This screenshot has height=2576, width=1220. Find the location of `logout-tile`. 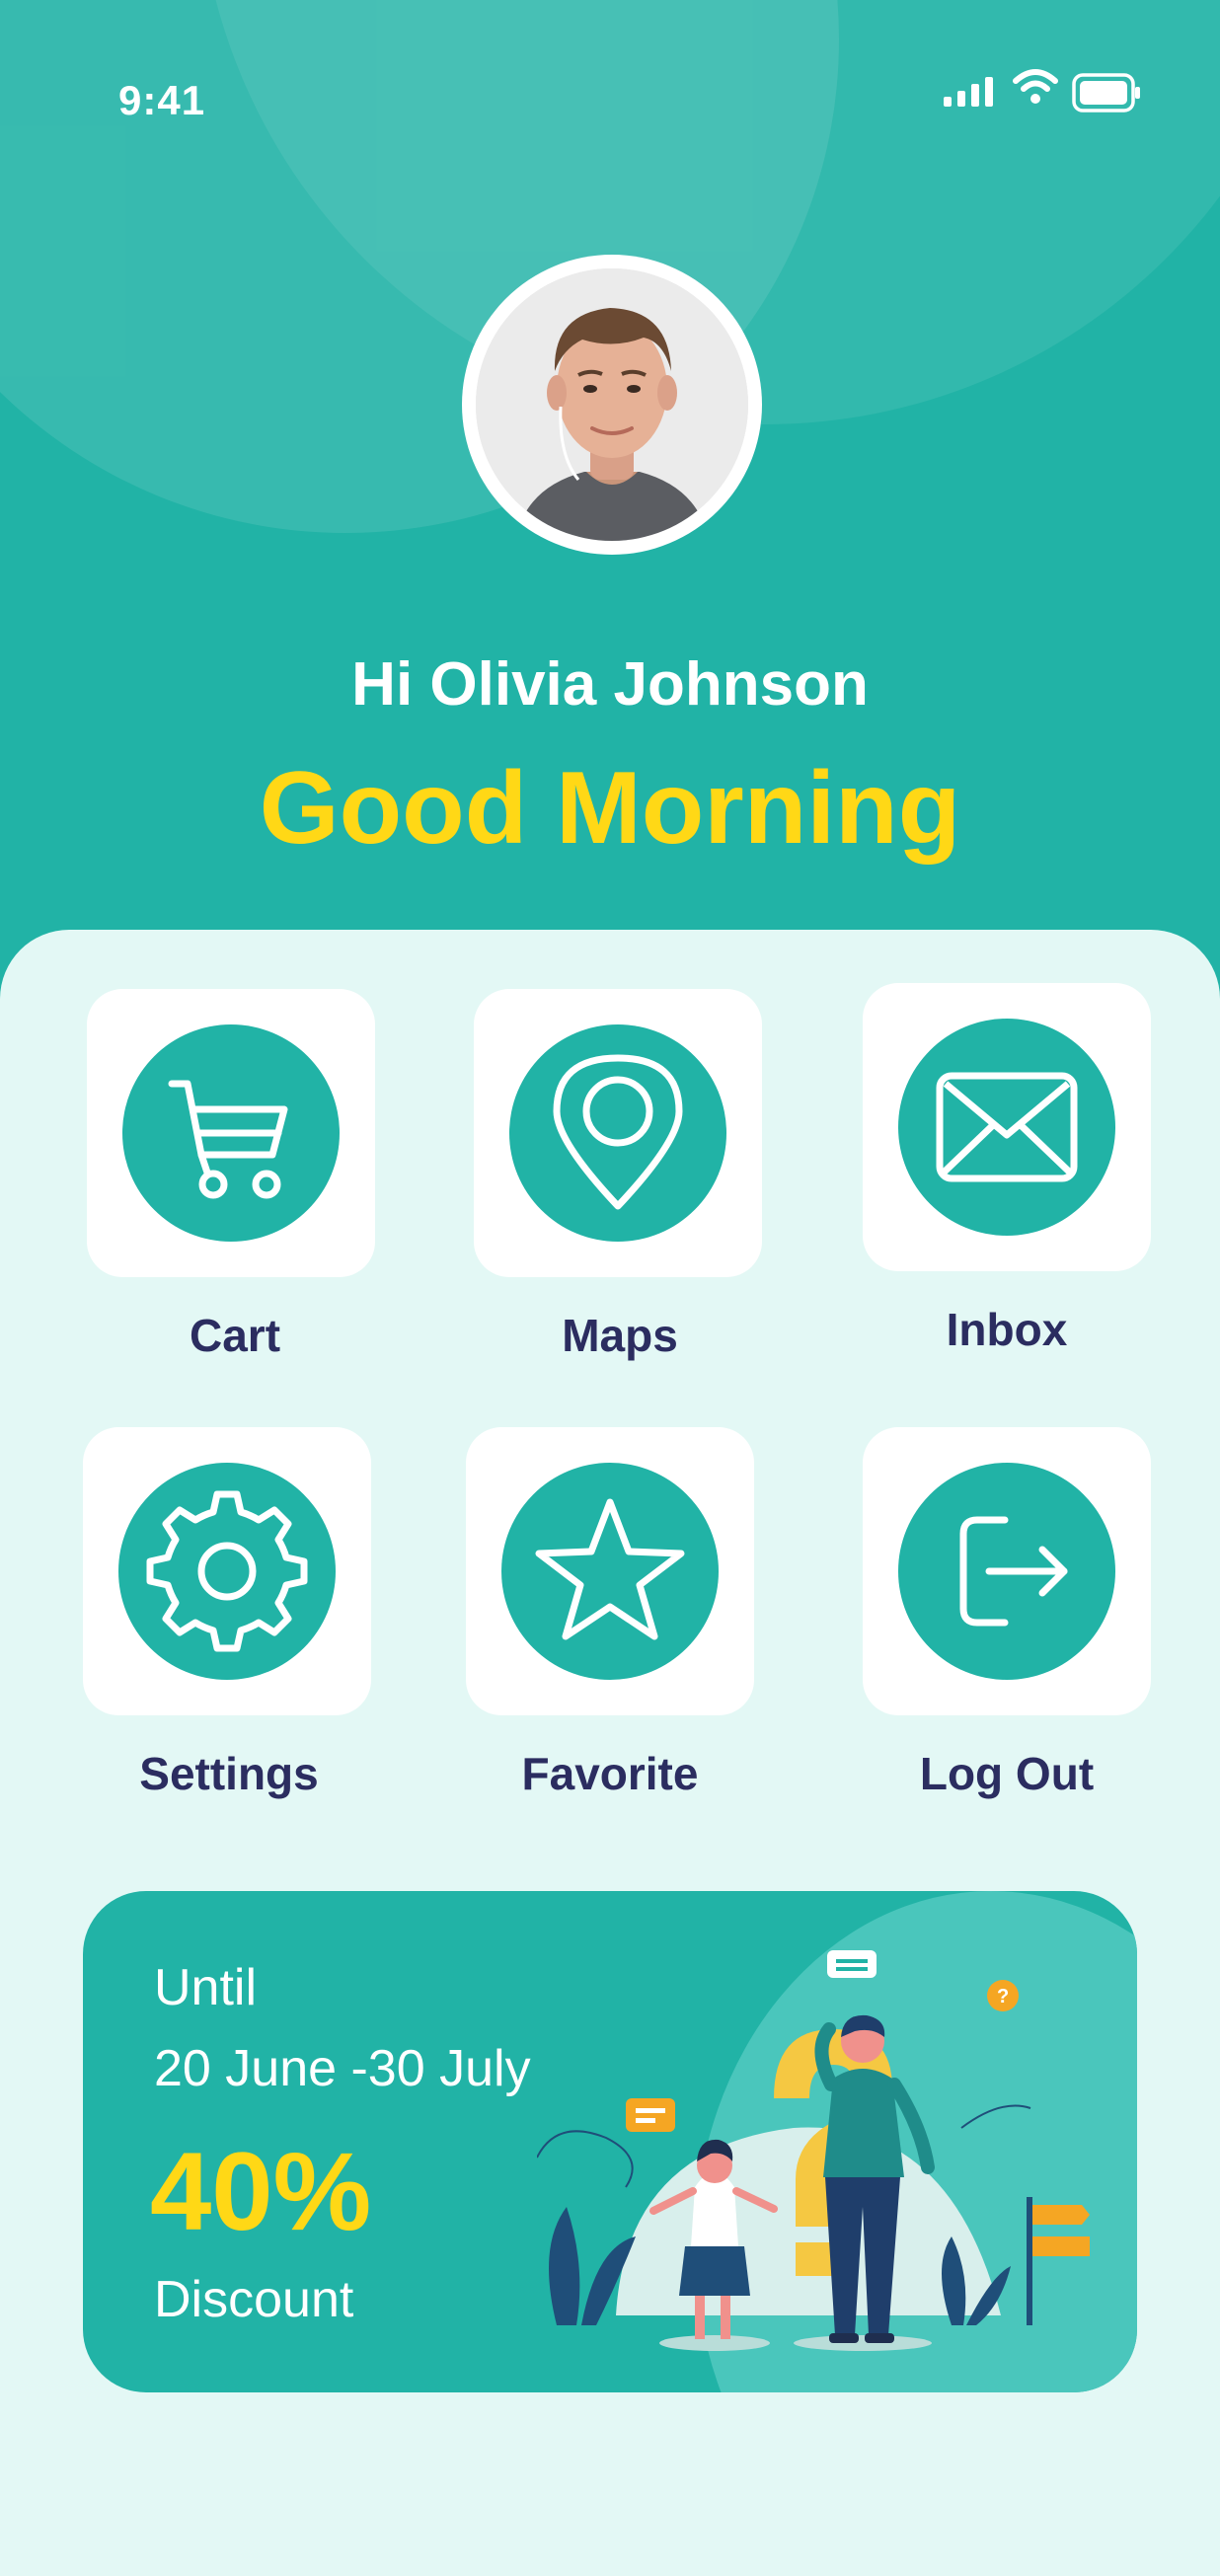

logout-tile is located at coordinates (1007, 1571).